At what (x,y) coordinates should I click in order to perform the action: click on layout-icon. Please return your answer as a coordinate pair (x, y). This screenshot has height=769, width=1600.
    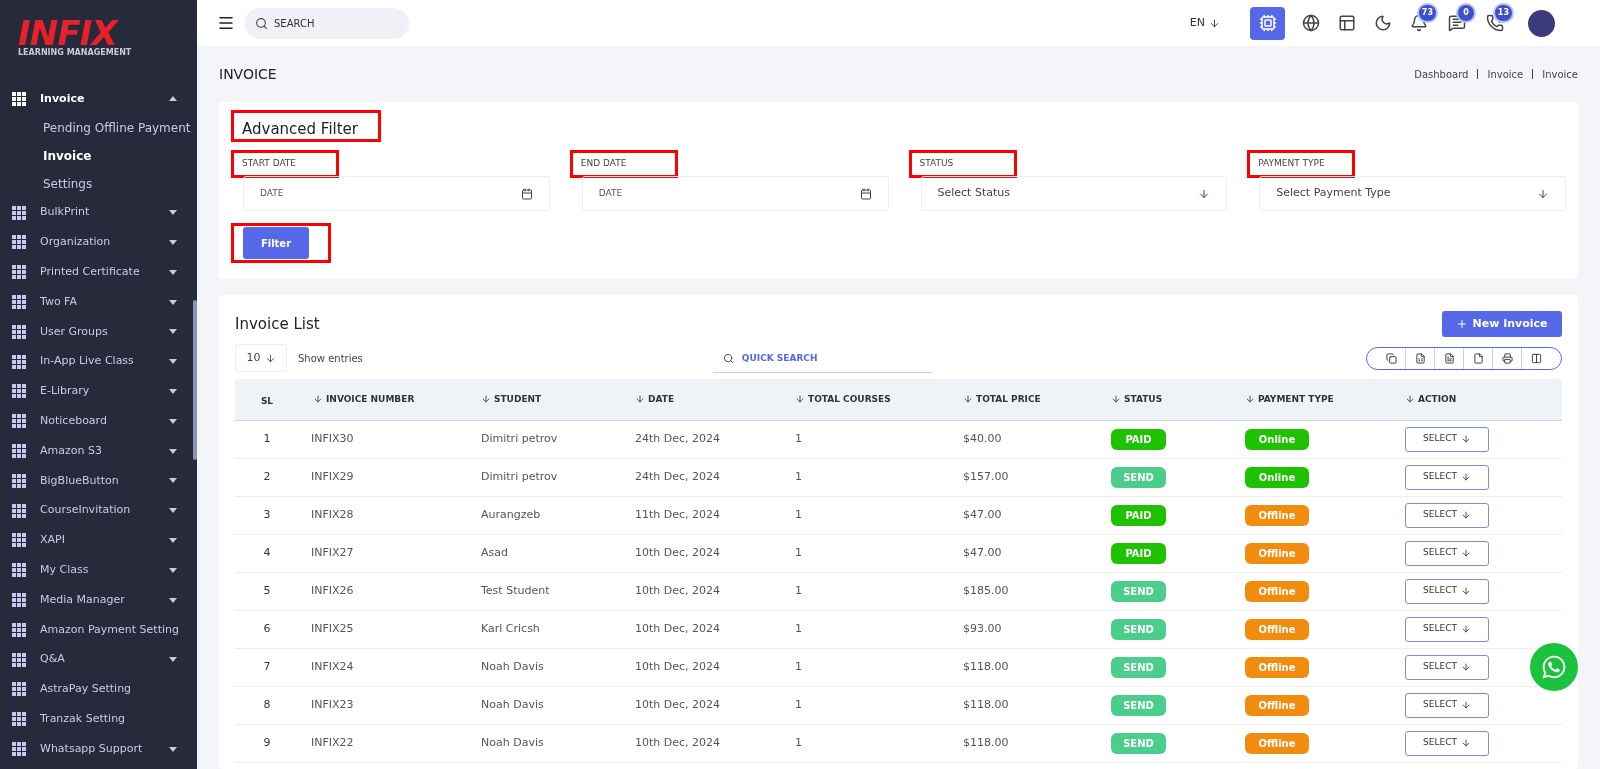
    Looking at the image, I should click on (1347, 23).